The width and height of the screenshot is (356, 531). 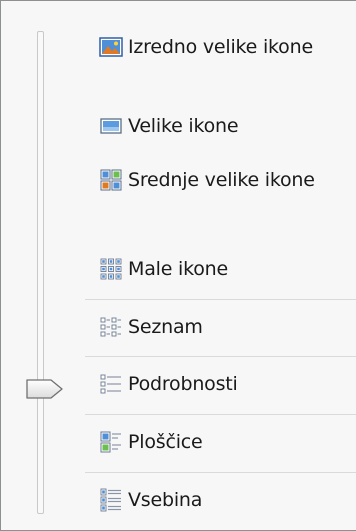 What do you see at coordinates (45, 389) in the screenshot?
I see `view-size-slider-thumb` at bounding box center [45, 389].